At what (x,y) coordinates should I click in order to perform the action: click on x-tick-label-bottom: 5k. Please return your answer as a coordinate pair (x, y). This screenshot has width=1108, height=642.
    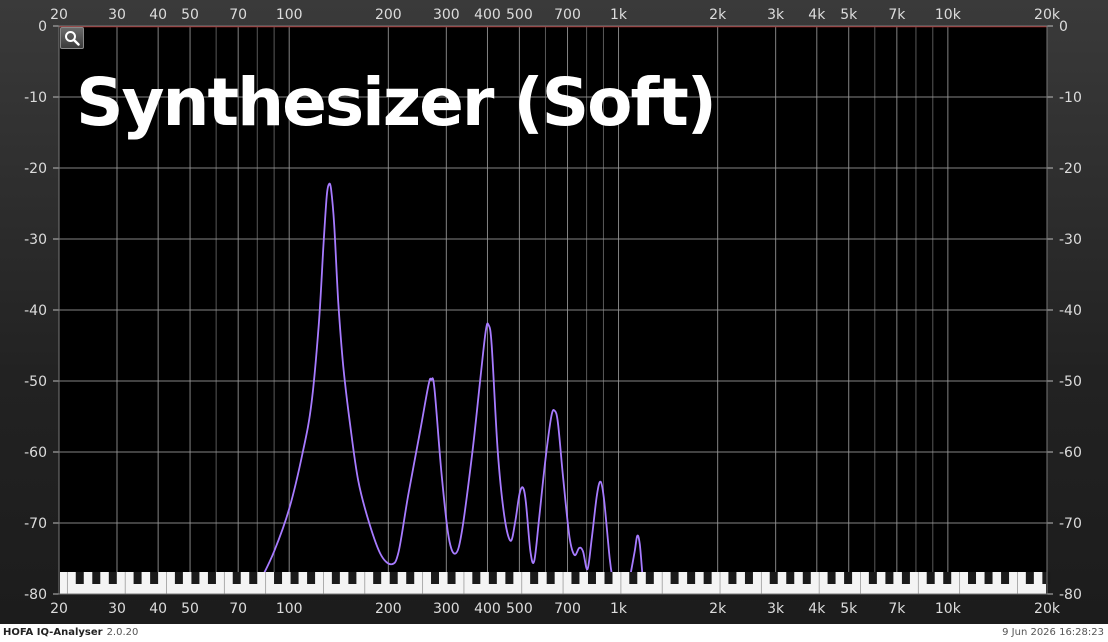
    Looking at the image, I should click on (849, 609).